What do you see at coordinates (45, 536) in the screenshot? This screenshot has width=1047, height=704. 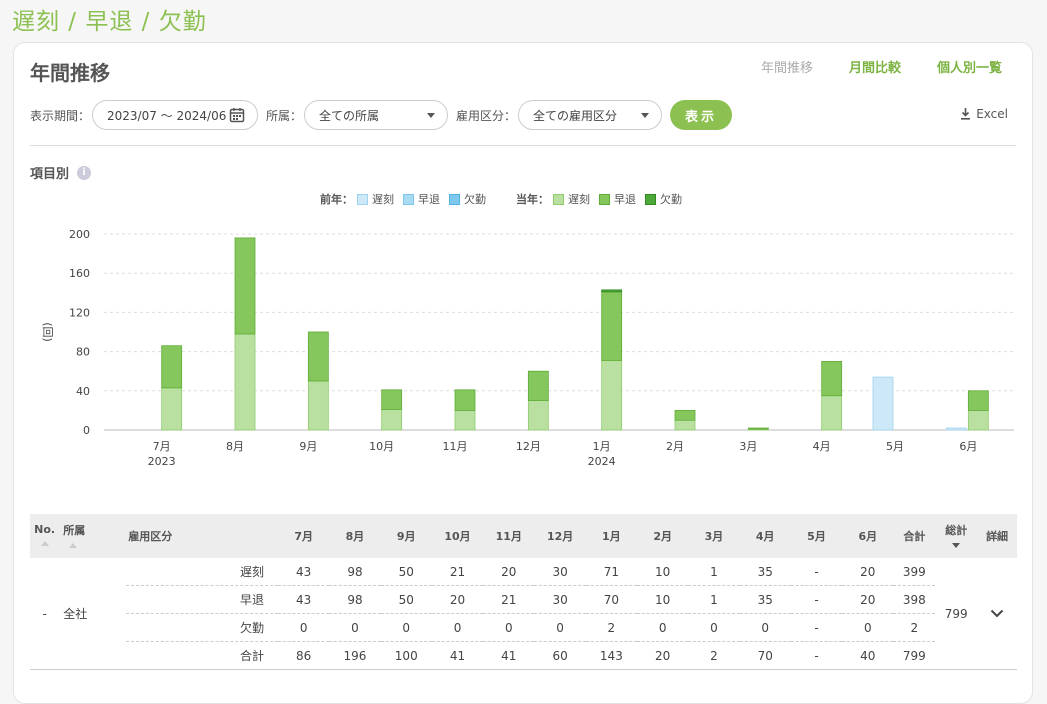 I see `col-no: No.` at bounding box center [45, 536].